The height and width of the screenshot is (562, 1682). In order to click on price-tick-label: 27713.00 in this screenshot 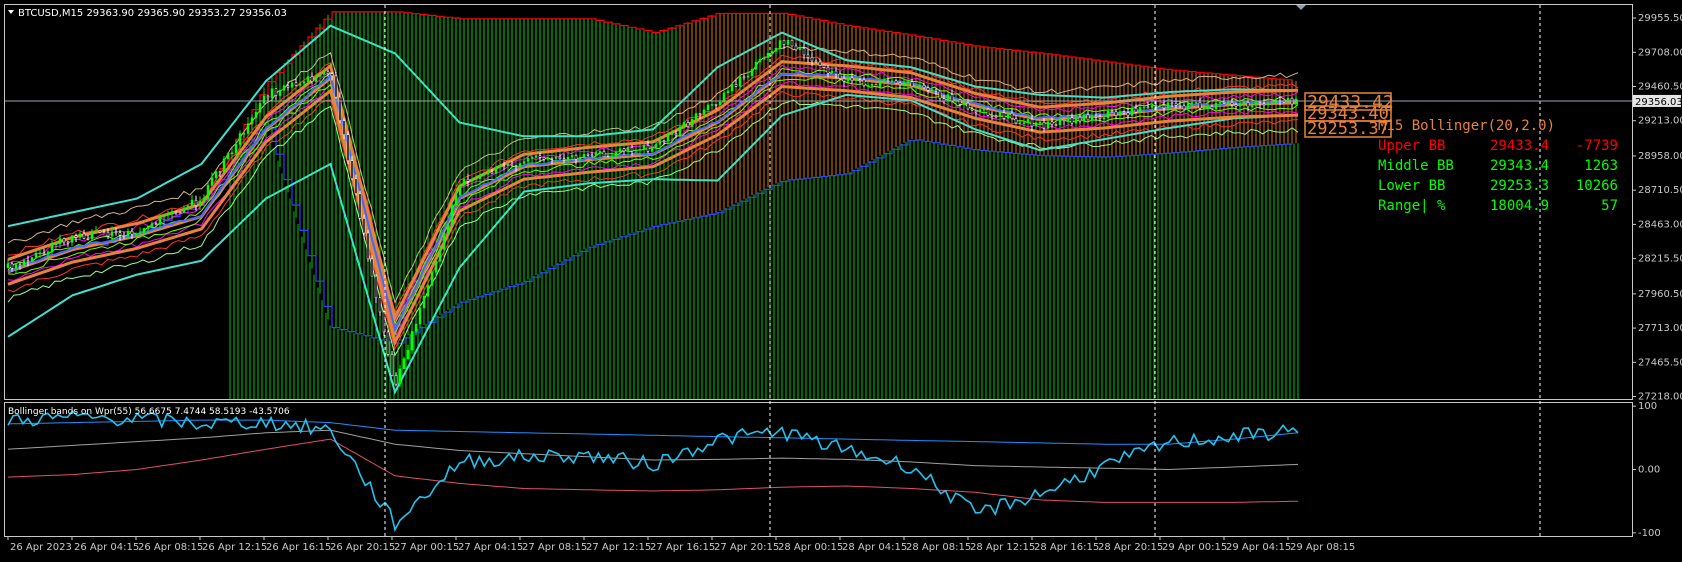, I will do `click(1660, 328)`.